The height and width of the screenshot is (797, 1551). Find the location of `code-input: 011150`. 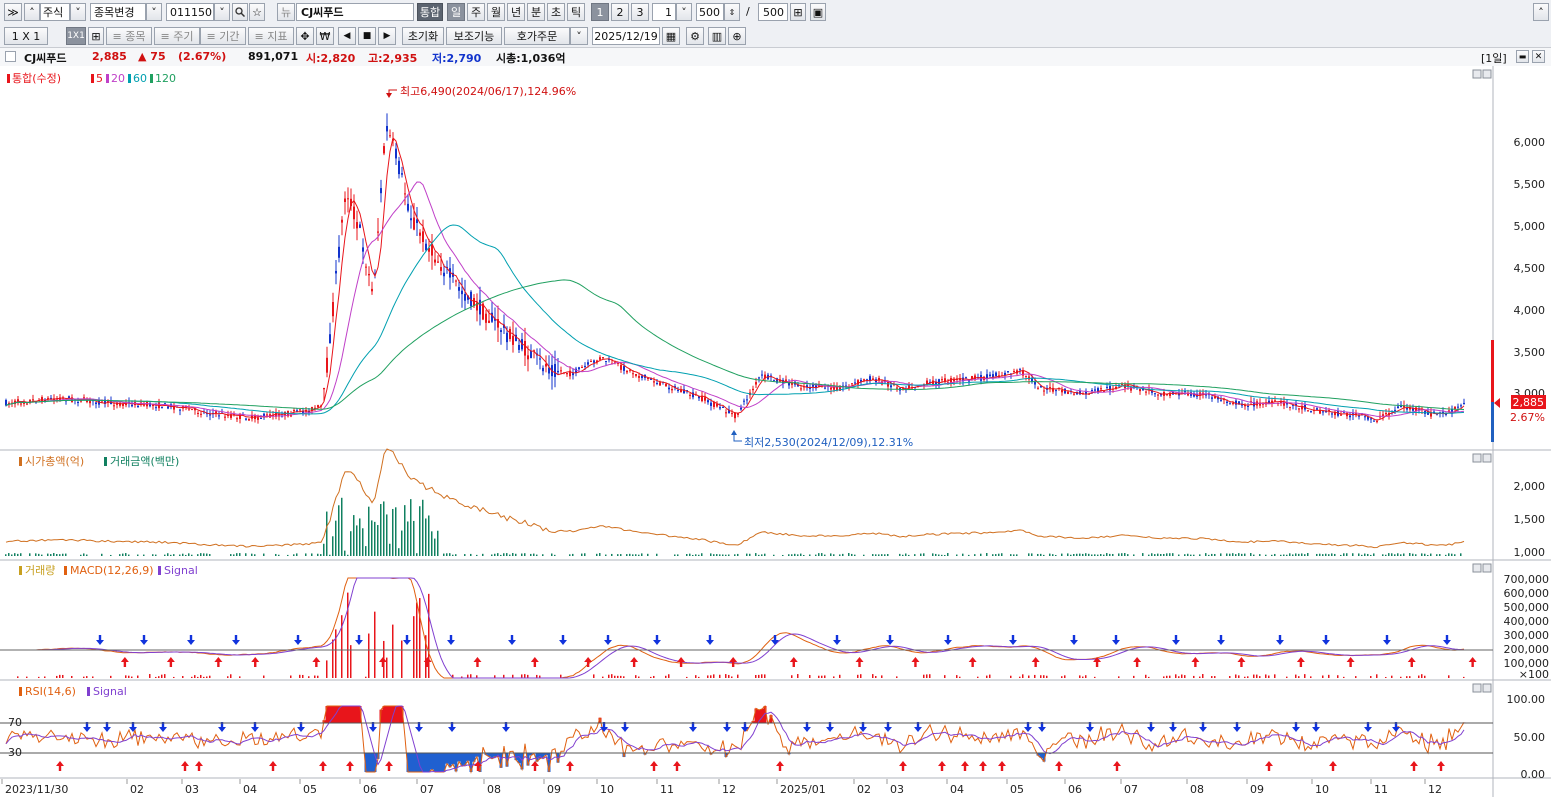

code-input: 011150 is located at coordinates (190, 12).